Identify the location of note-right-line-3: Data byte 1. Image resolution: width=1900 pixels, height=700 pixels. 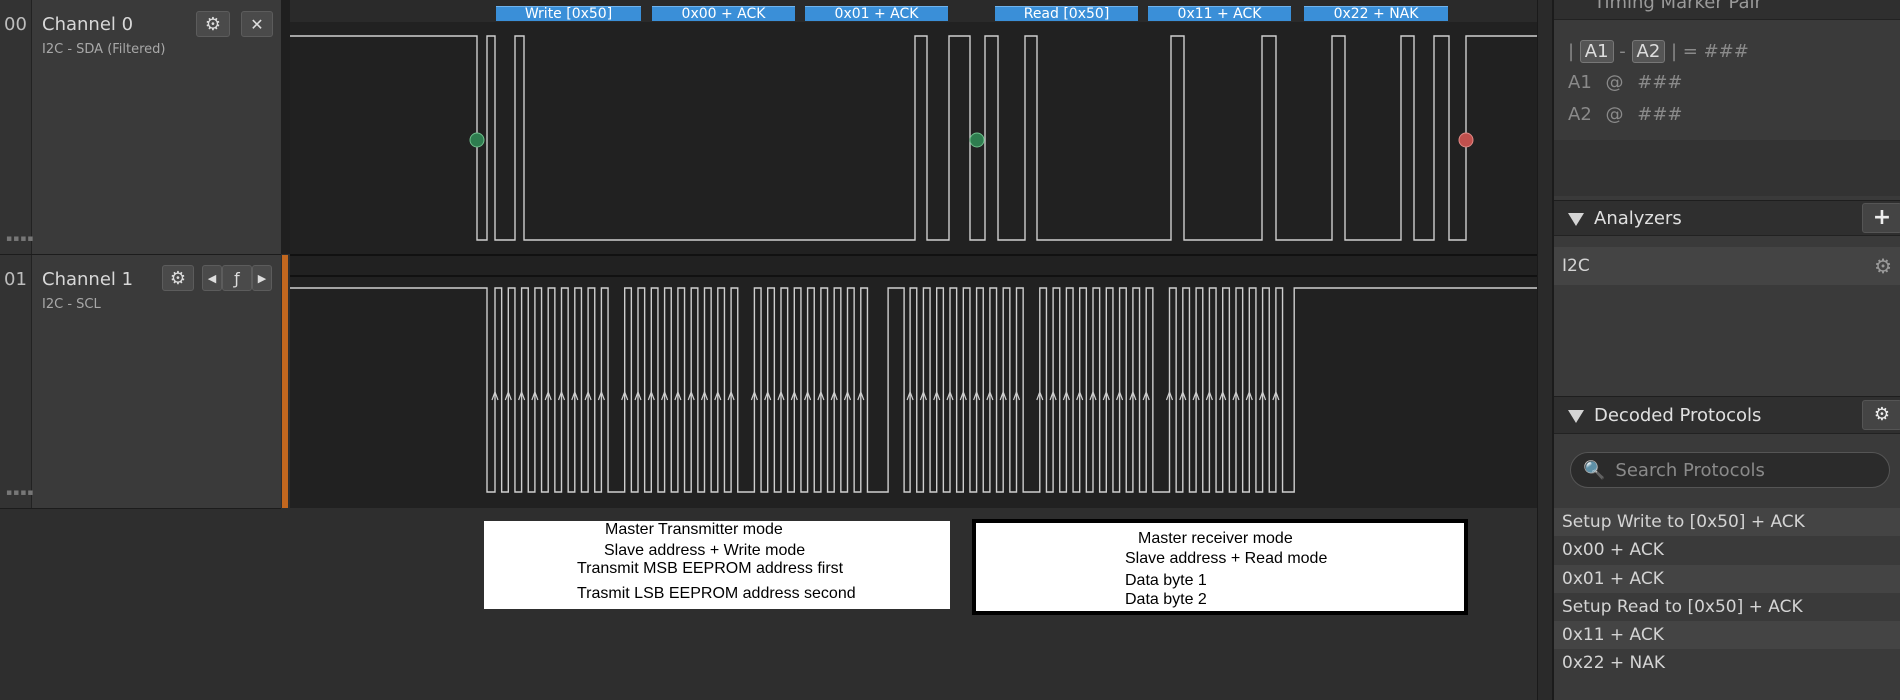
(1166, 580).